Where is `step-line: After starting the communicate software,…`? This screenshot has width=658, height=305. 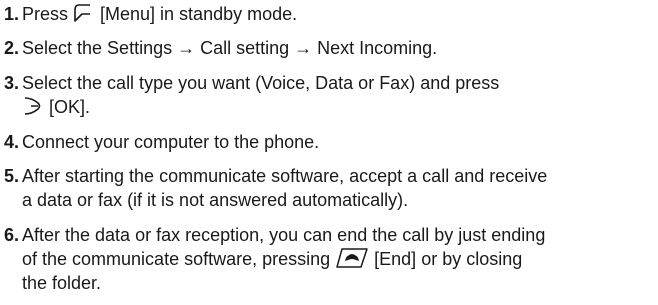 step-line: After starting the communicate software,… is located at coordinates (285, 176).